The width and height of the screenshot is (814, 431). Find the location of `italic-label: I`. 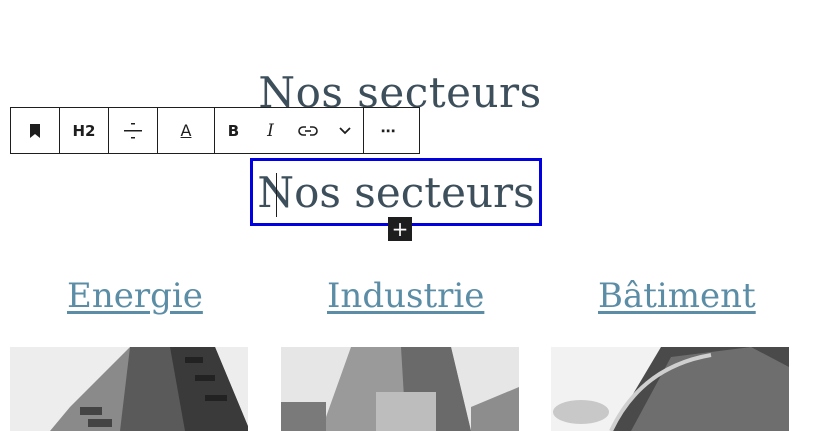

italic-label: I is located at coordinates (270, 130).